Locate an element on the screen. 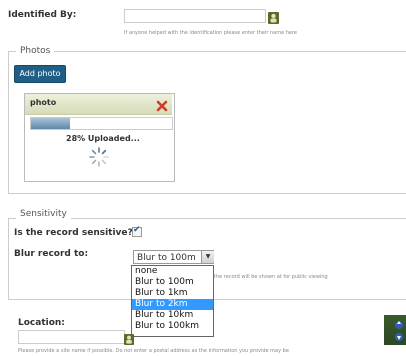 The width and height of the screenshot is (406, 356). blur-option: none is located at coordinates (172, 271).